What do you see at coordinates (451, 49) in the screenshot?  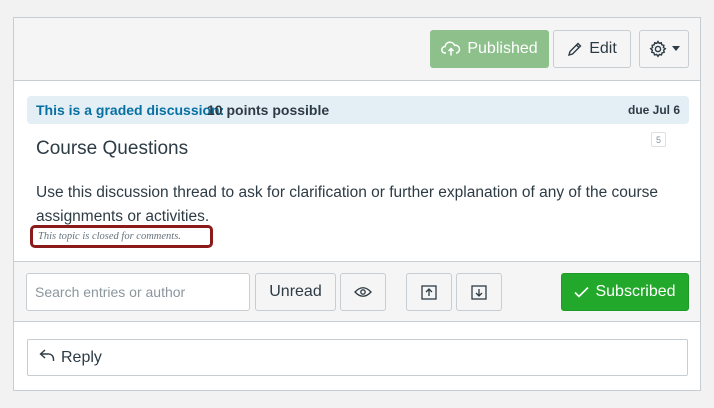 I see `cloud-upload-icon` at bounding box center [451, 49].